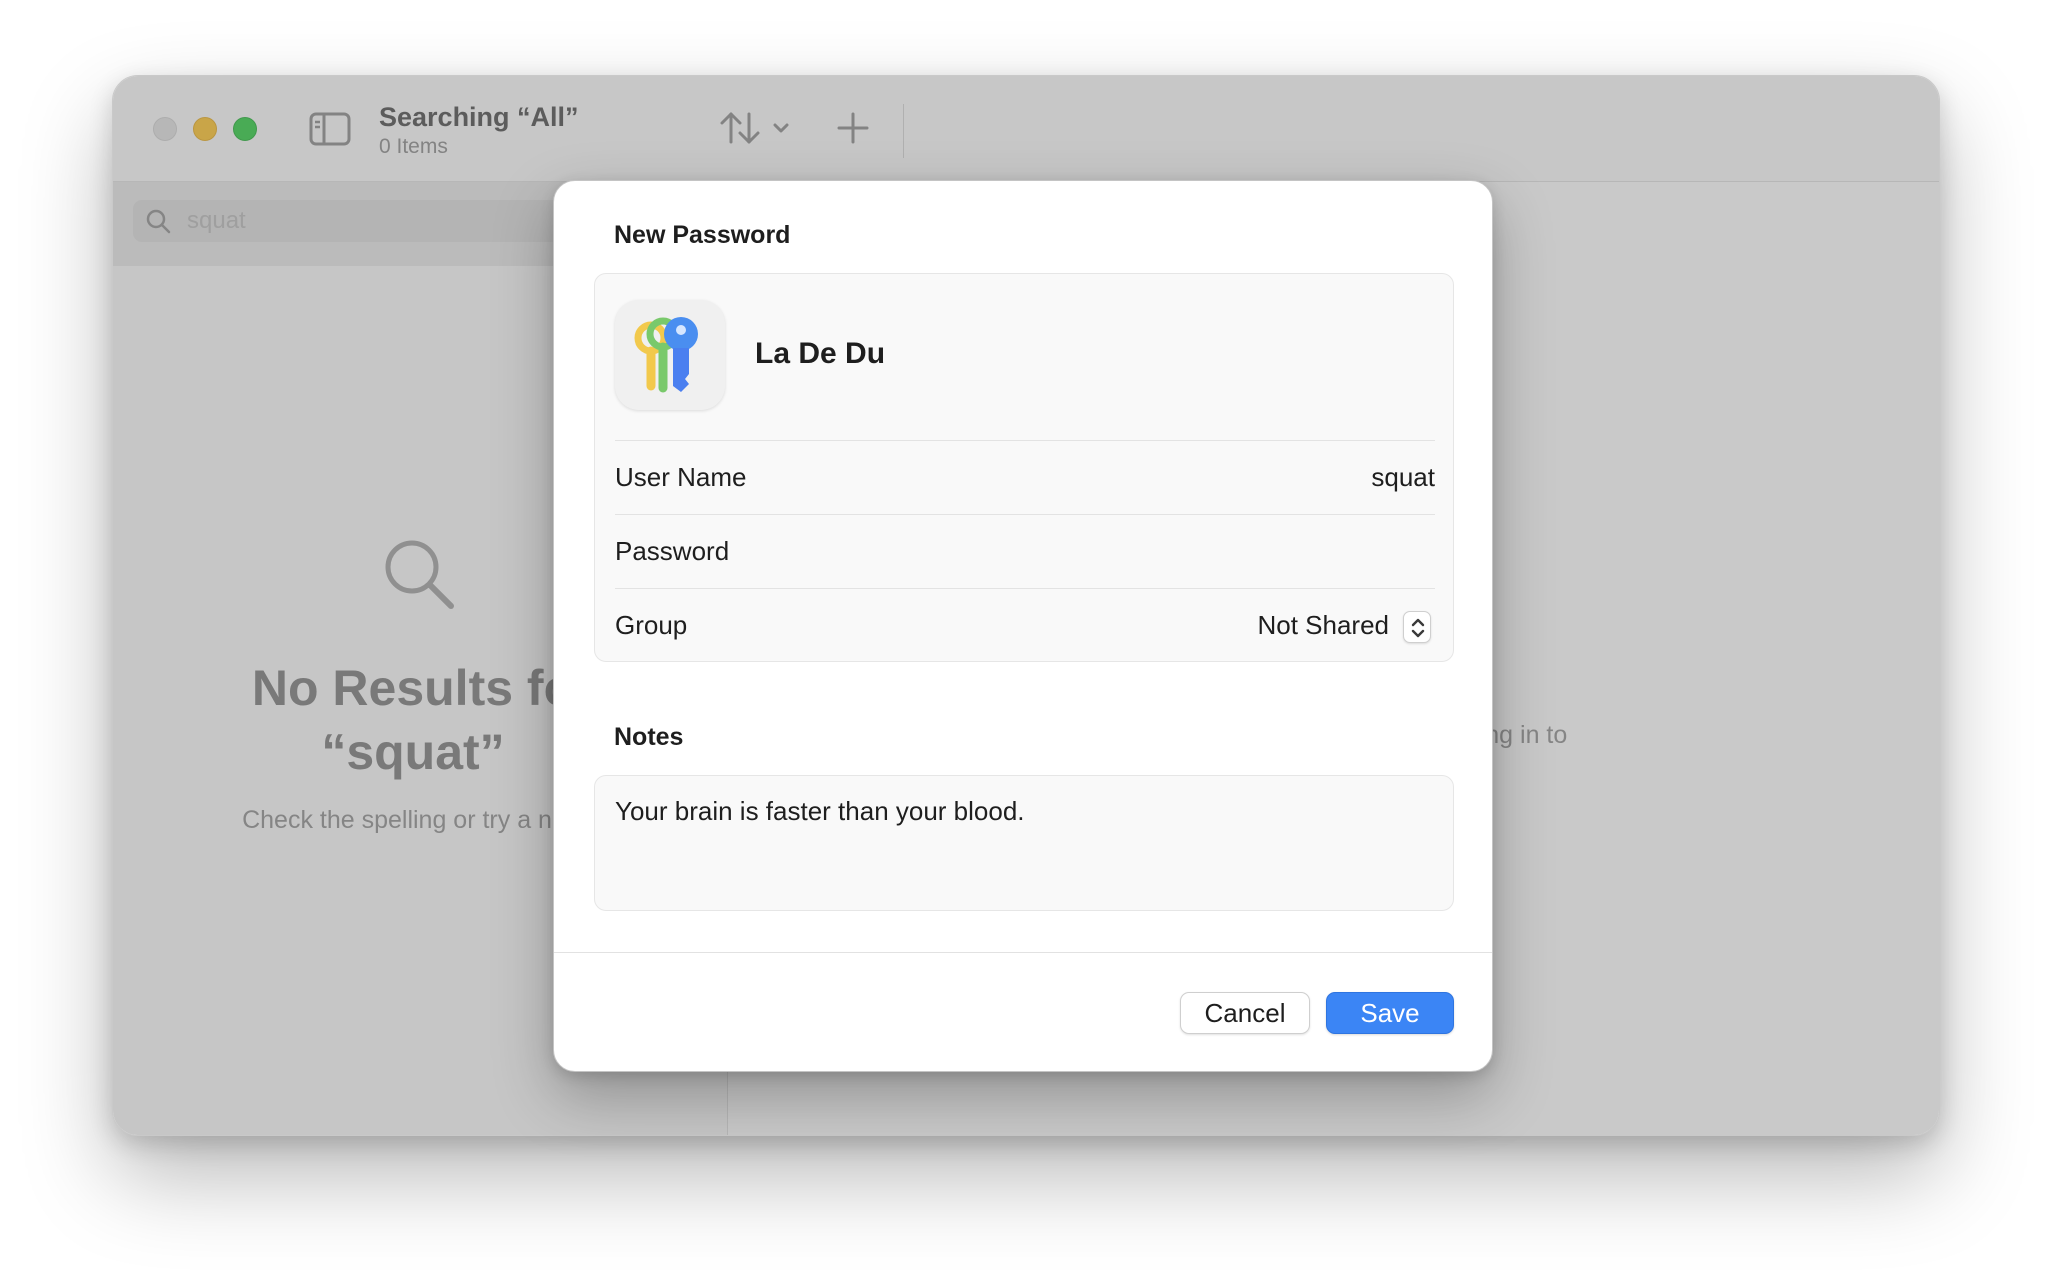 The image size is (2048, 1284). Describe the element at coordinates (1024, 843) in the screenshot. I see `notes-field: Your brain is faster than your blood.` at that location.